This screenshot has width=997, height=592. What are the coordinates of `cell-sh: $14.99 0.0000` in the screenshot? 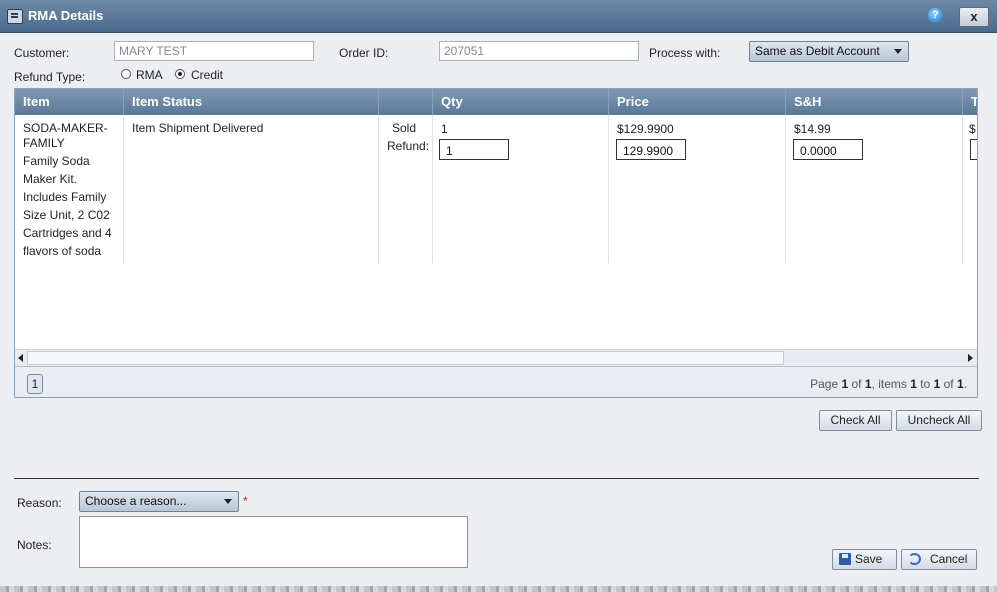 It's located at (874, 189).